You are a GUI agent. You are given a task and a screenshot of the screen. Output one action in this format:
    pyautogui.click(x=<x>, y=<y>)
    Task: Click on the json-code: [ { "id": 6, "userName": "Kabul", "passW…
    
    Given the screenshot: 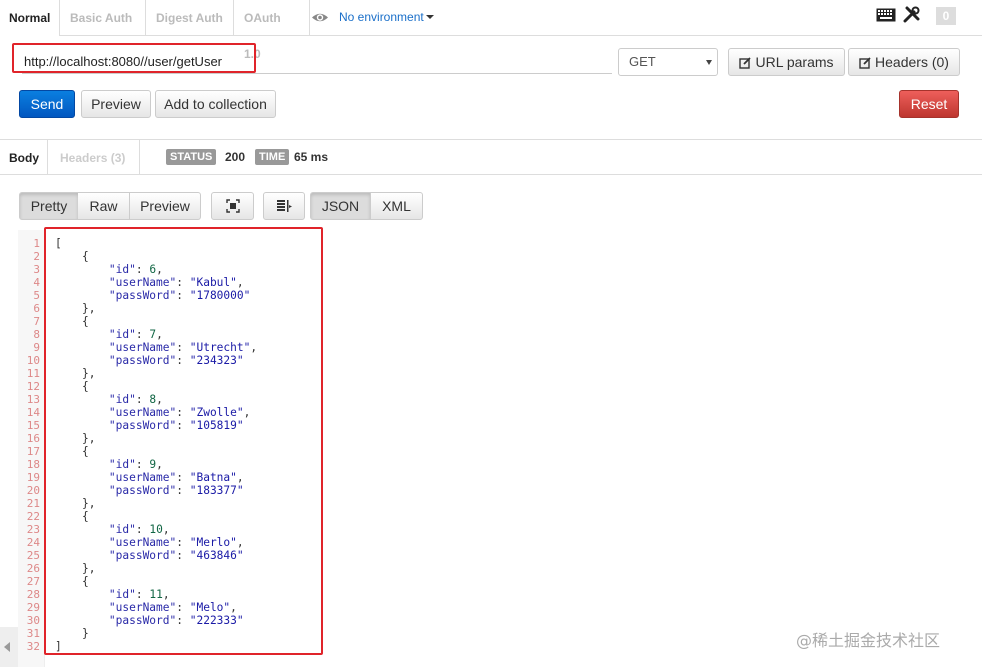 What is the action you would take?
    pyautogui.click(x=156, y=445)
    